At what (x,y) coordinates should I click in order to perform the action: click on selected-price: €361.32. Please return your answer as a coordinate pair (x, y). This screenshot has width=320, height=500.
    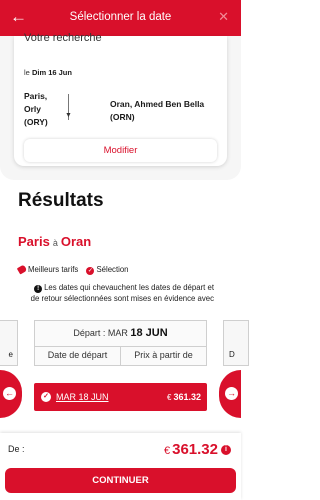
    Looking at the image, I should click on (184, 397).